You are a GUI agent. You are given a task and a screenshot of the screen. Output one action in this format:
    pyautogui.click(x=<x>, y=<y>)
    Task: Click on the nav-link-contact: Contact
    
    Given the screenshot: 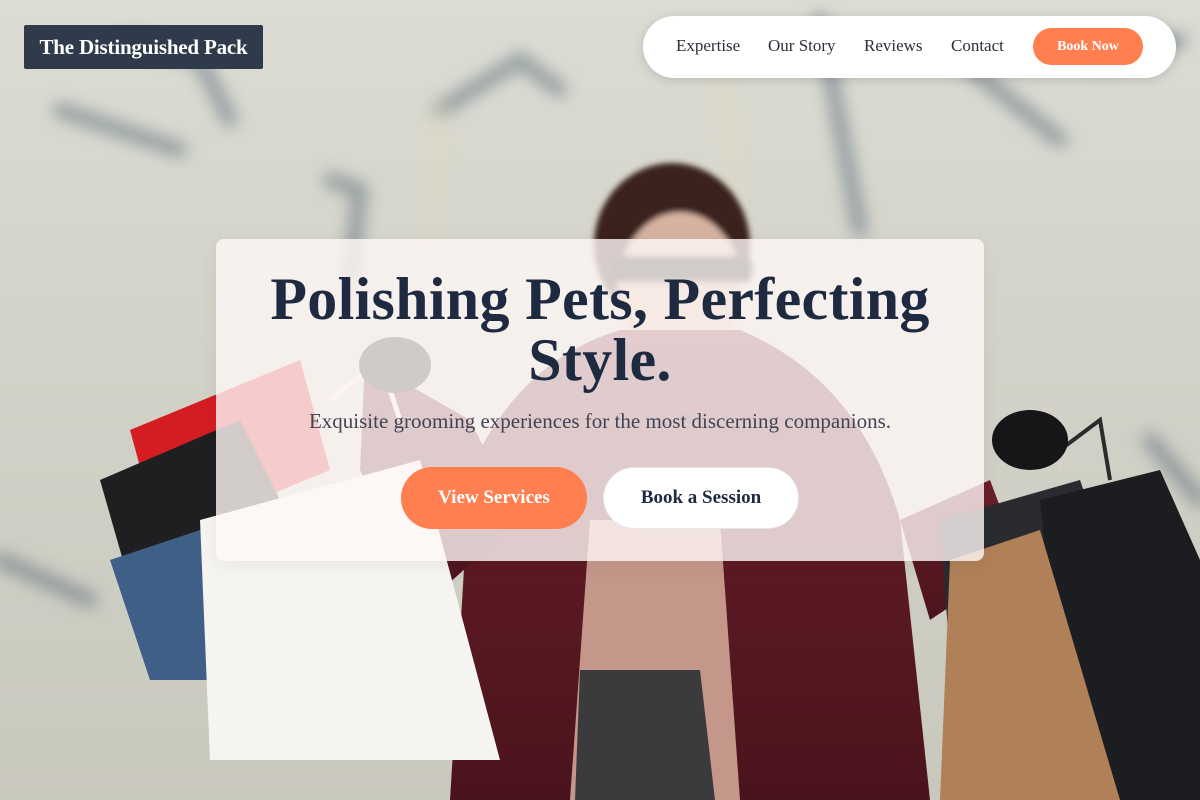 What is the action you would take?
    pyautogui.click(x=977, y=46)
    